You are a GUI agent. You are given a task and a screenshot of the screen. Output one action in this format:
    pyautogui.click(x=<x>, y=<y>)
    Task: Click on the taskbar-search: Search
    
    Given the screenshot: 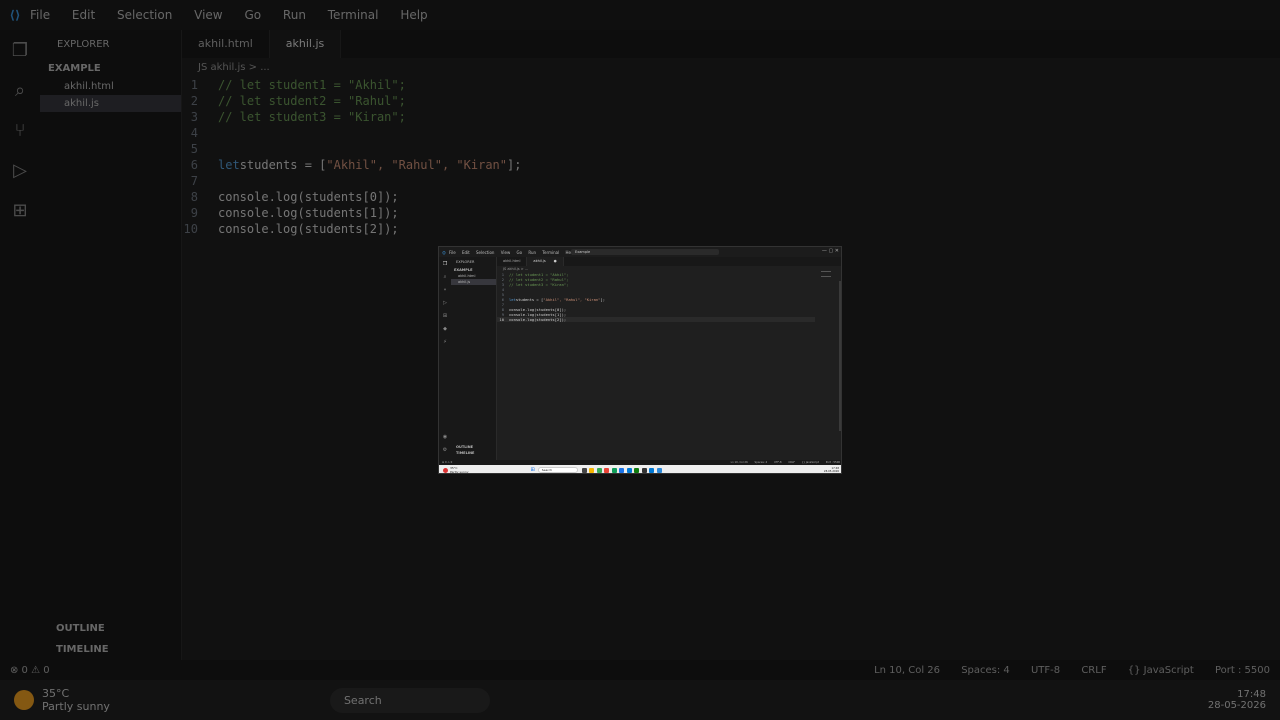 What is the action you would take?
    pyautogui.click(x=409, y=700)
    